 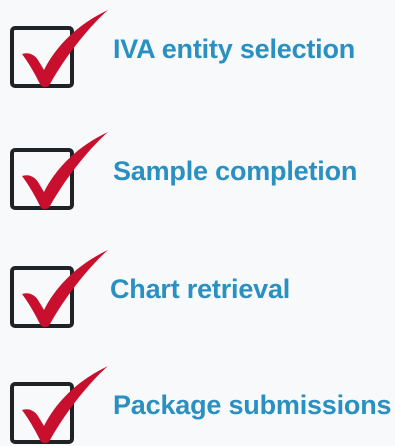 What do you see at coordinates (252, 405) in the screenshot?
I see `checklist-item-label: Package submissions` at bounding box center [252, 405].